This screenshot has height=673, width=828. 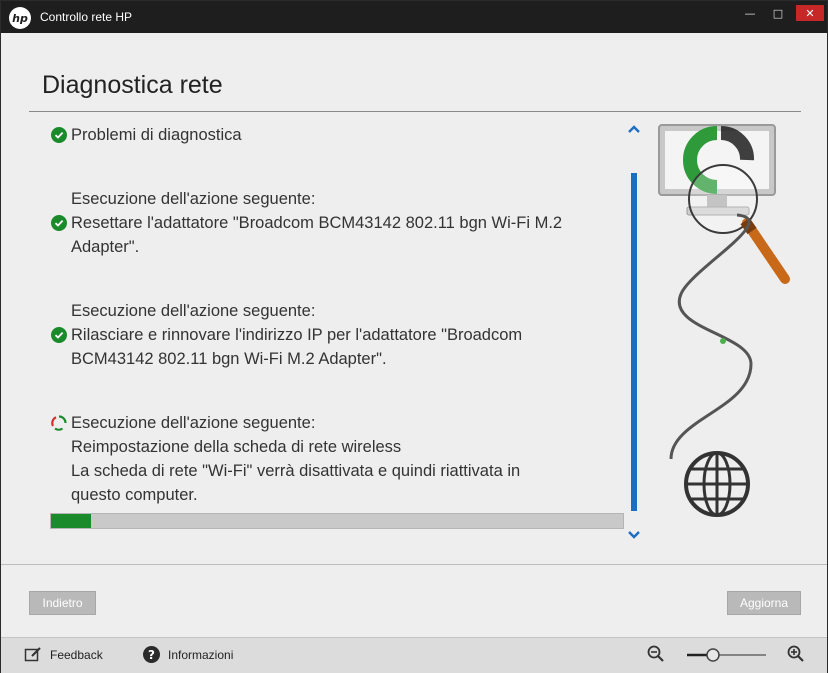 What do you see at coordinates (414, 655) in the screenshot?
I see `status-bar: Feedback ? Informazioni` at bounding box center [414, 655].